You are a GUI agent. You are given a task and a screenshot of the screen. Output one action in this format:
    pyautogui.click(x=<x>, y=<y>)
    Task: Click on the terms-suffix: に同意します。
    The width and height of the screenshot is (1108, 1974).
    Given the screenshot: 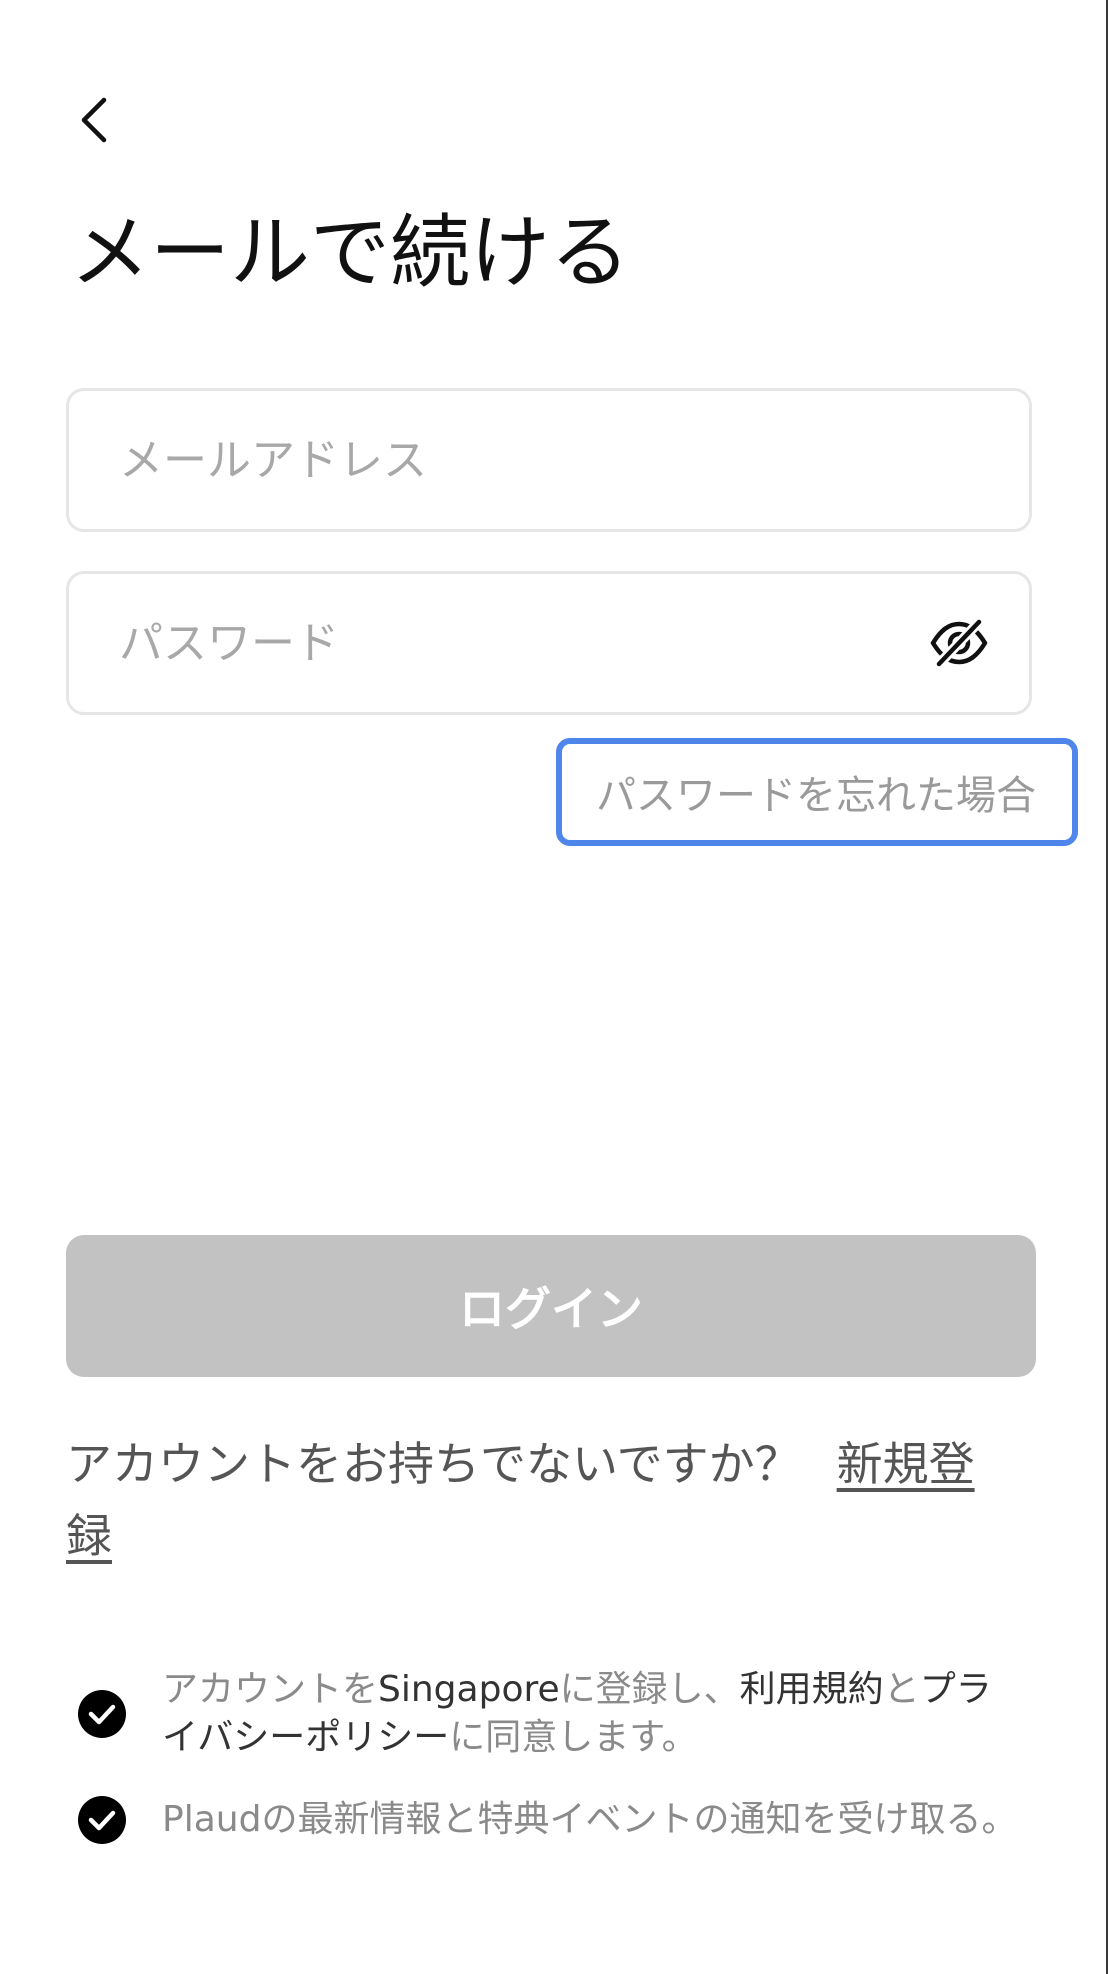 What is the action you would take?
    pyautogui.click(x=573, y=1737)
    